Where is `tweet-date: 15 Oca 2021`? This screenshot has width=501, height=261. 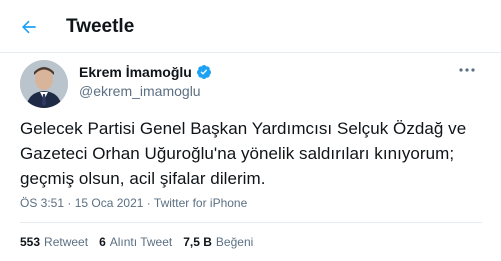
tweet-date: 15 Oca 2021 is located at coordinates (109, 203).